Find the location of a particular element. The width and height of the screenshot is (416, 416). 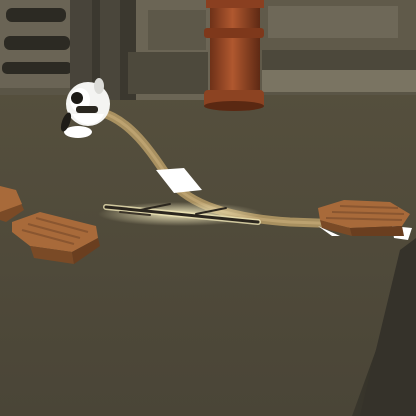

wooden-stick is located at coordinates (180, 214).